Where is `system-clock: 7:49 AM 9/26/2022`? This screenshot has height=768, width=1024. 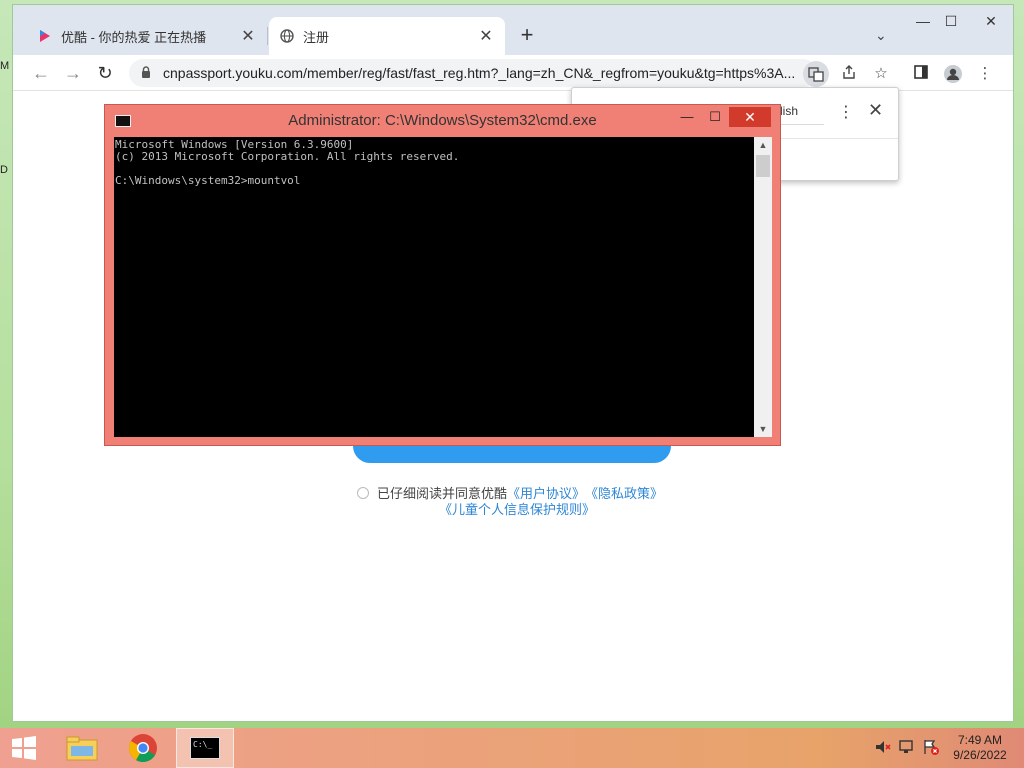
system-clock: 7:49 AM 9/26/2022 is located at coordinates (980, 748).